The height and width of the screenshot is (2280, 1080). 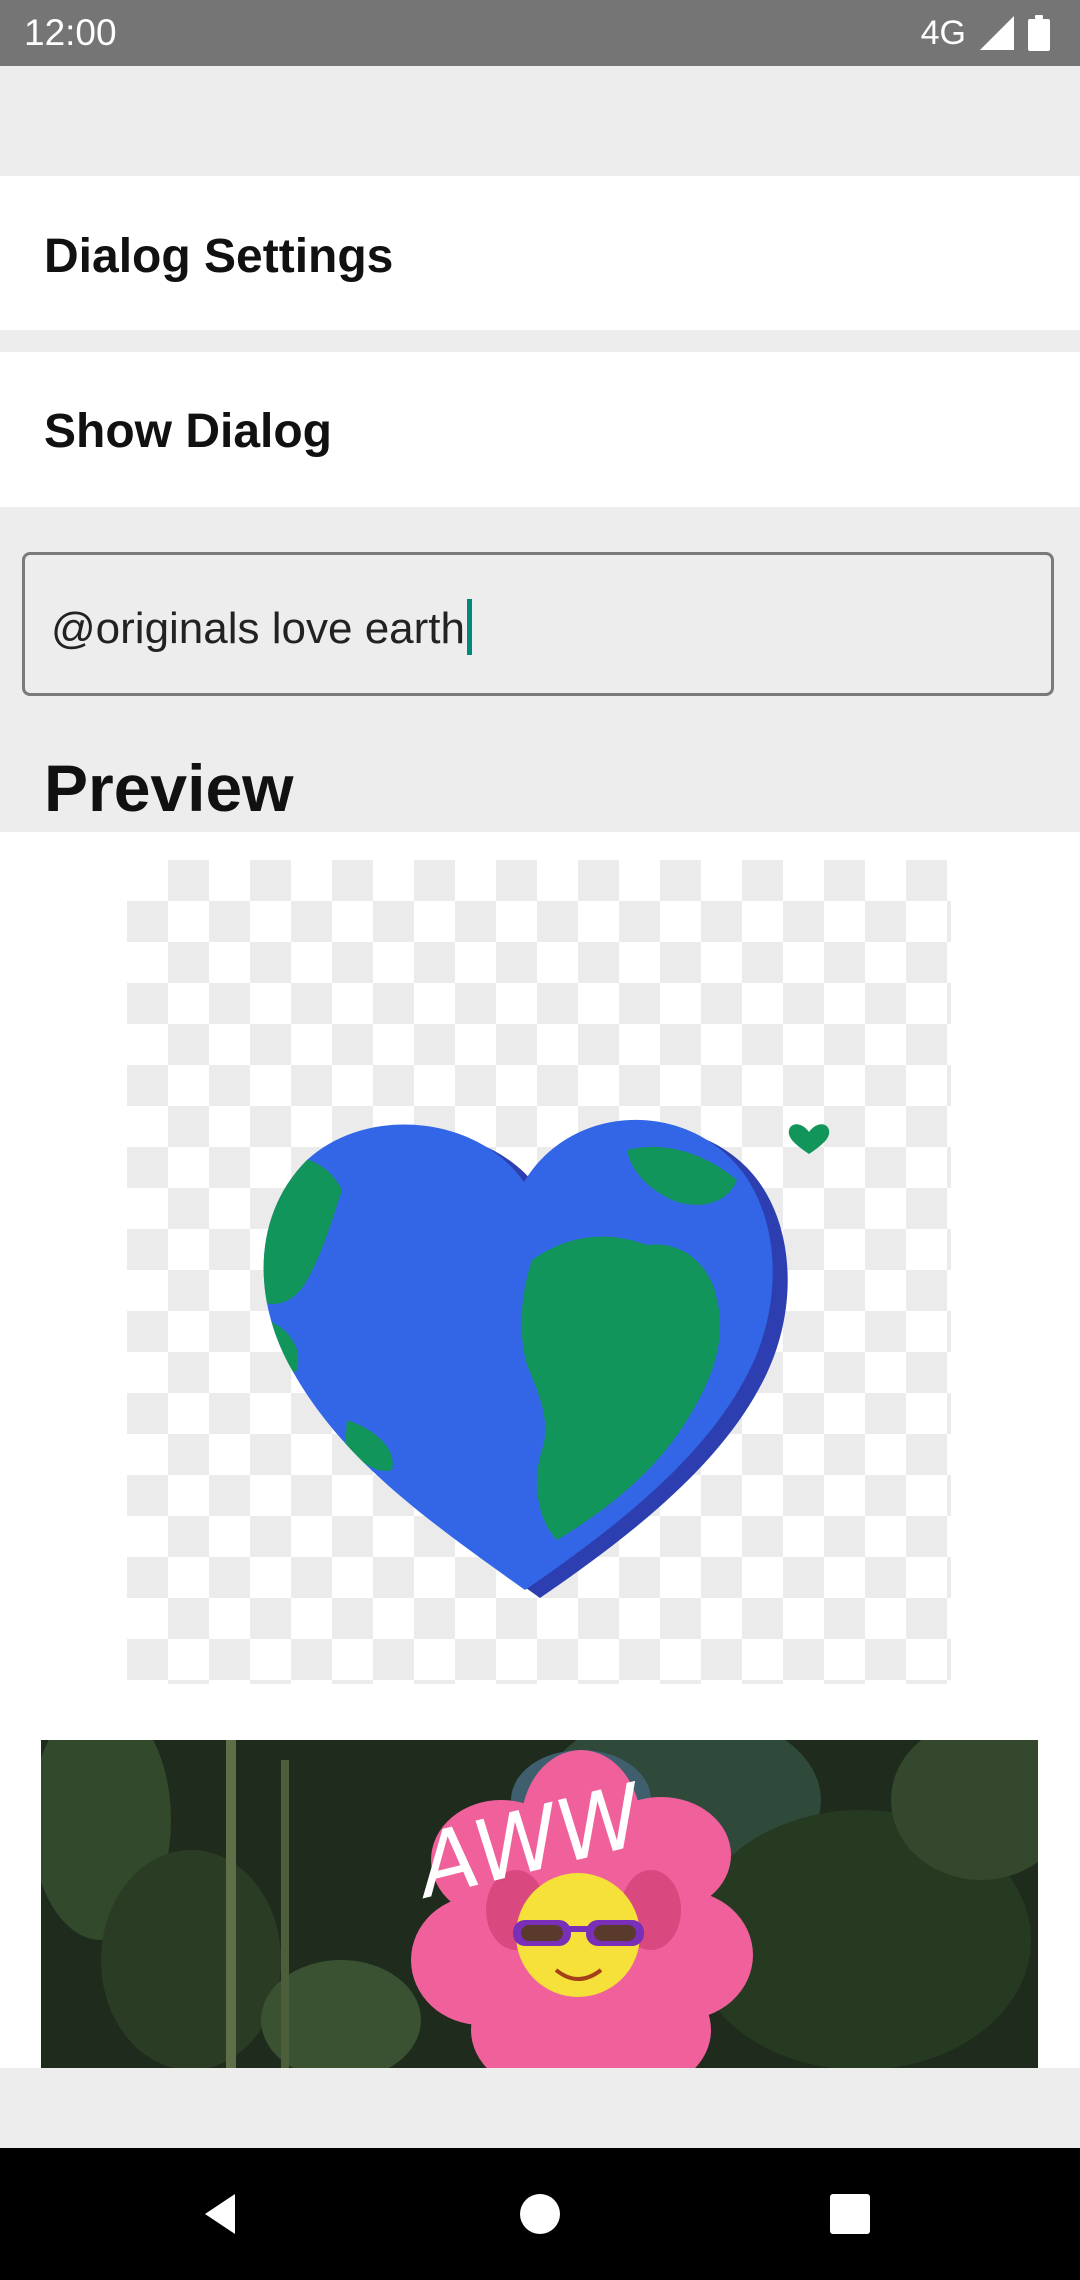 What do you see at coordinates (169, 788) in the screenshot?
I see `preview-title: Preview` at bounding box center [169, 788].